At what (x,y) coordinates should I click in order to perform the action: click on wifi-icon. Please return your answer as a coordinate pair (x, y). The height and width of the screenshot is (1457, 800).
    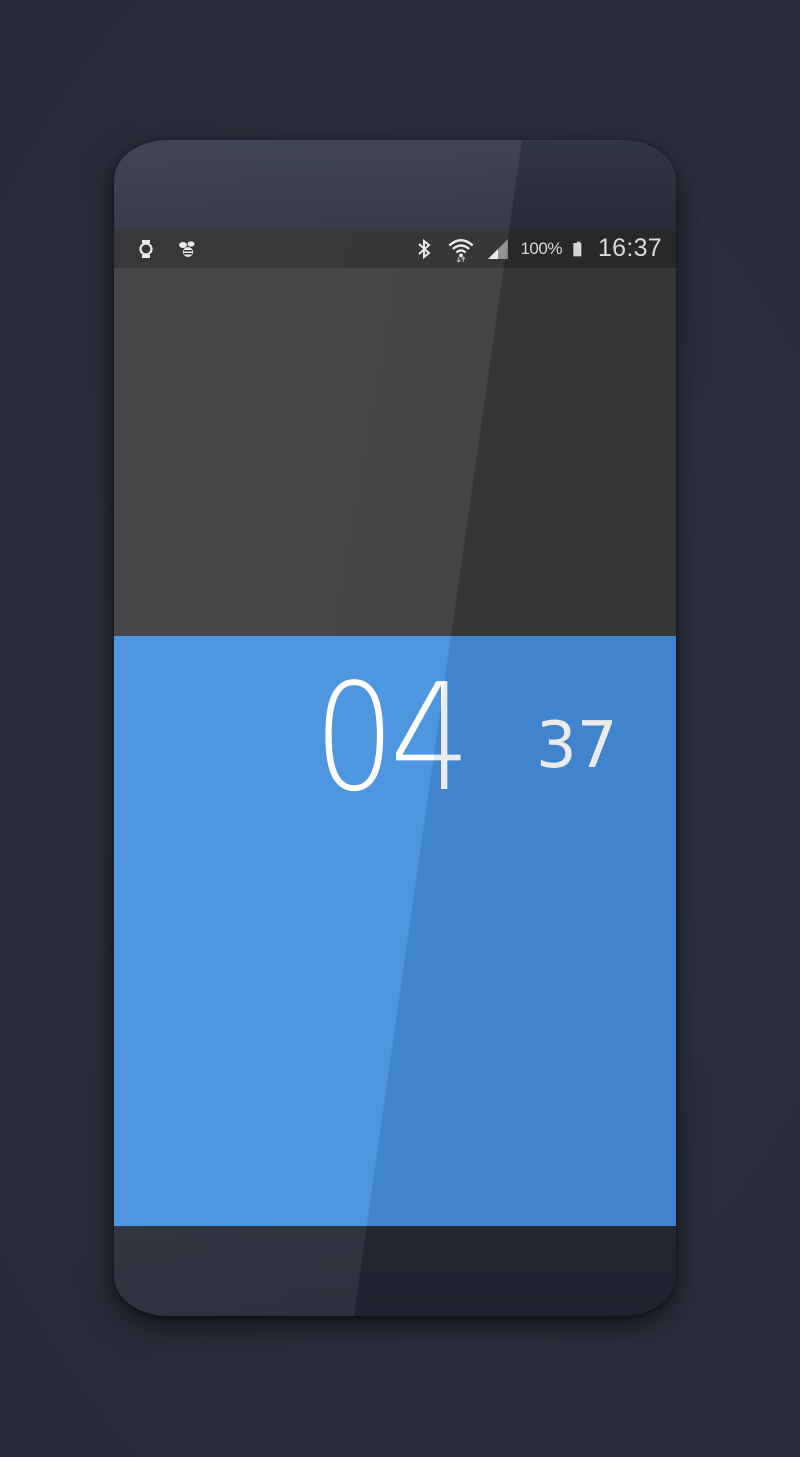
    Looking at the image, I should click on (461, 250).